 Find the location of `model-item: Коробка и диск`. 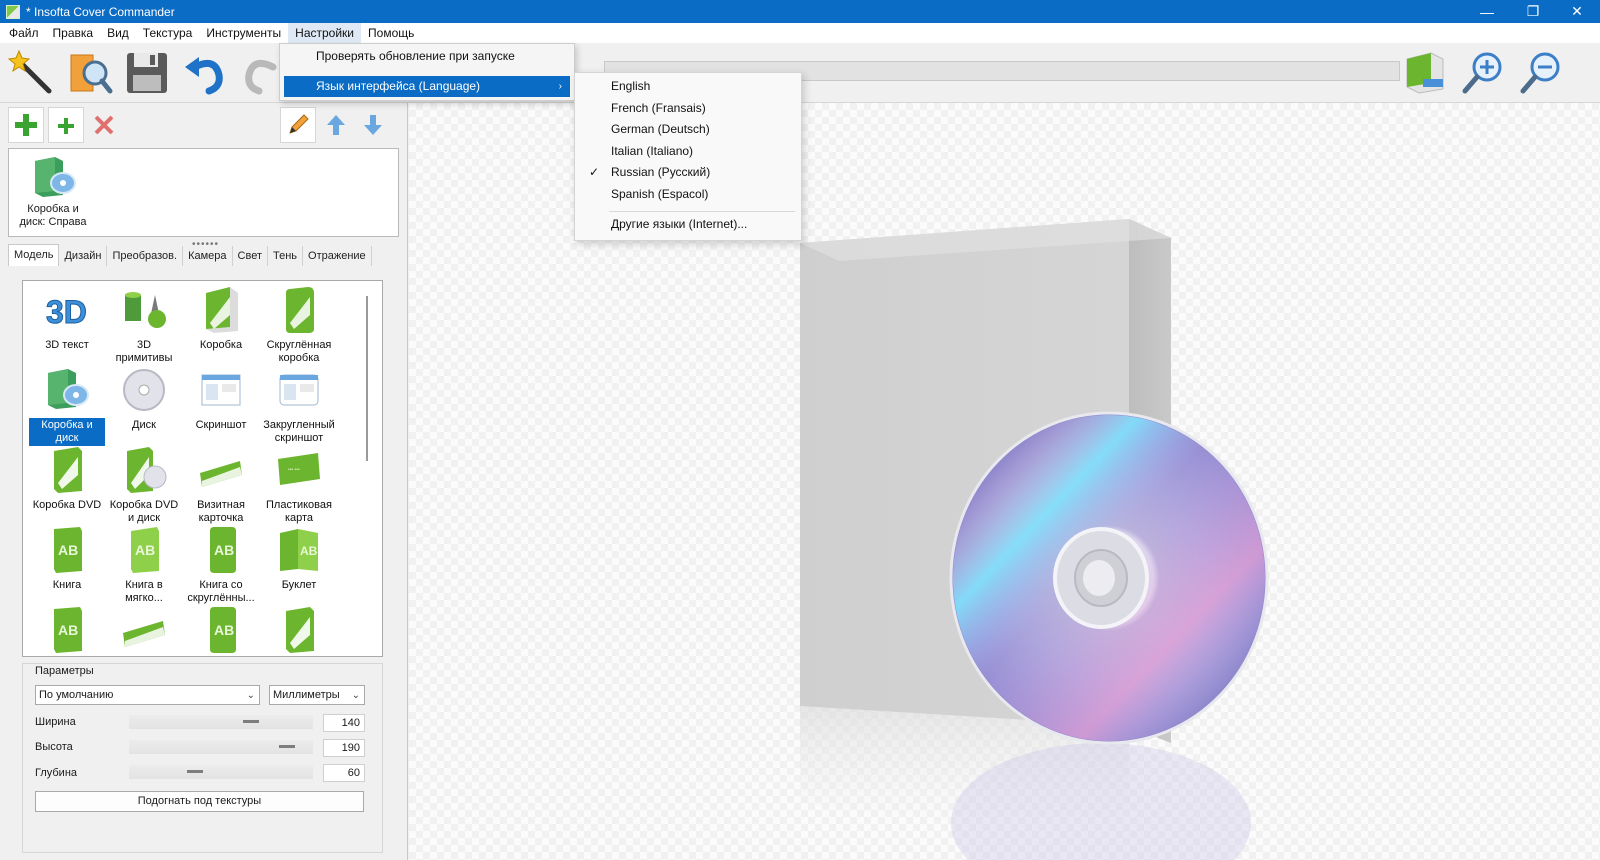

model-item: Коробка и диск is located at coordinates (67, 405).